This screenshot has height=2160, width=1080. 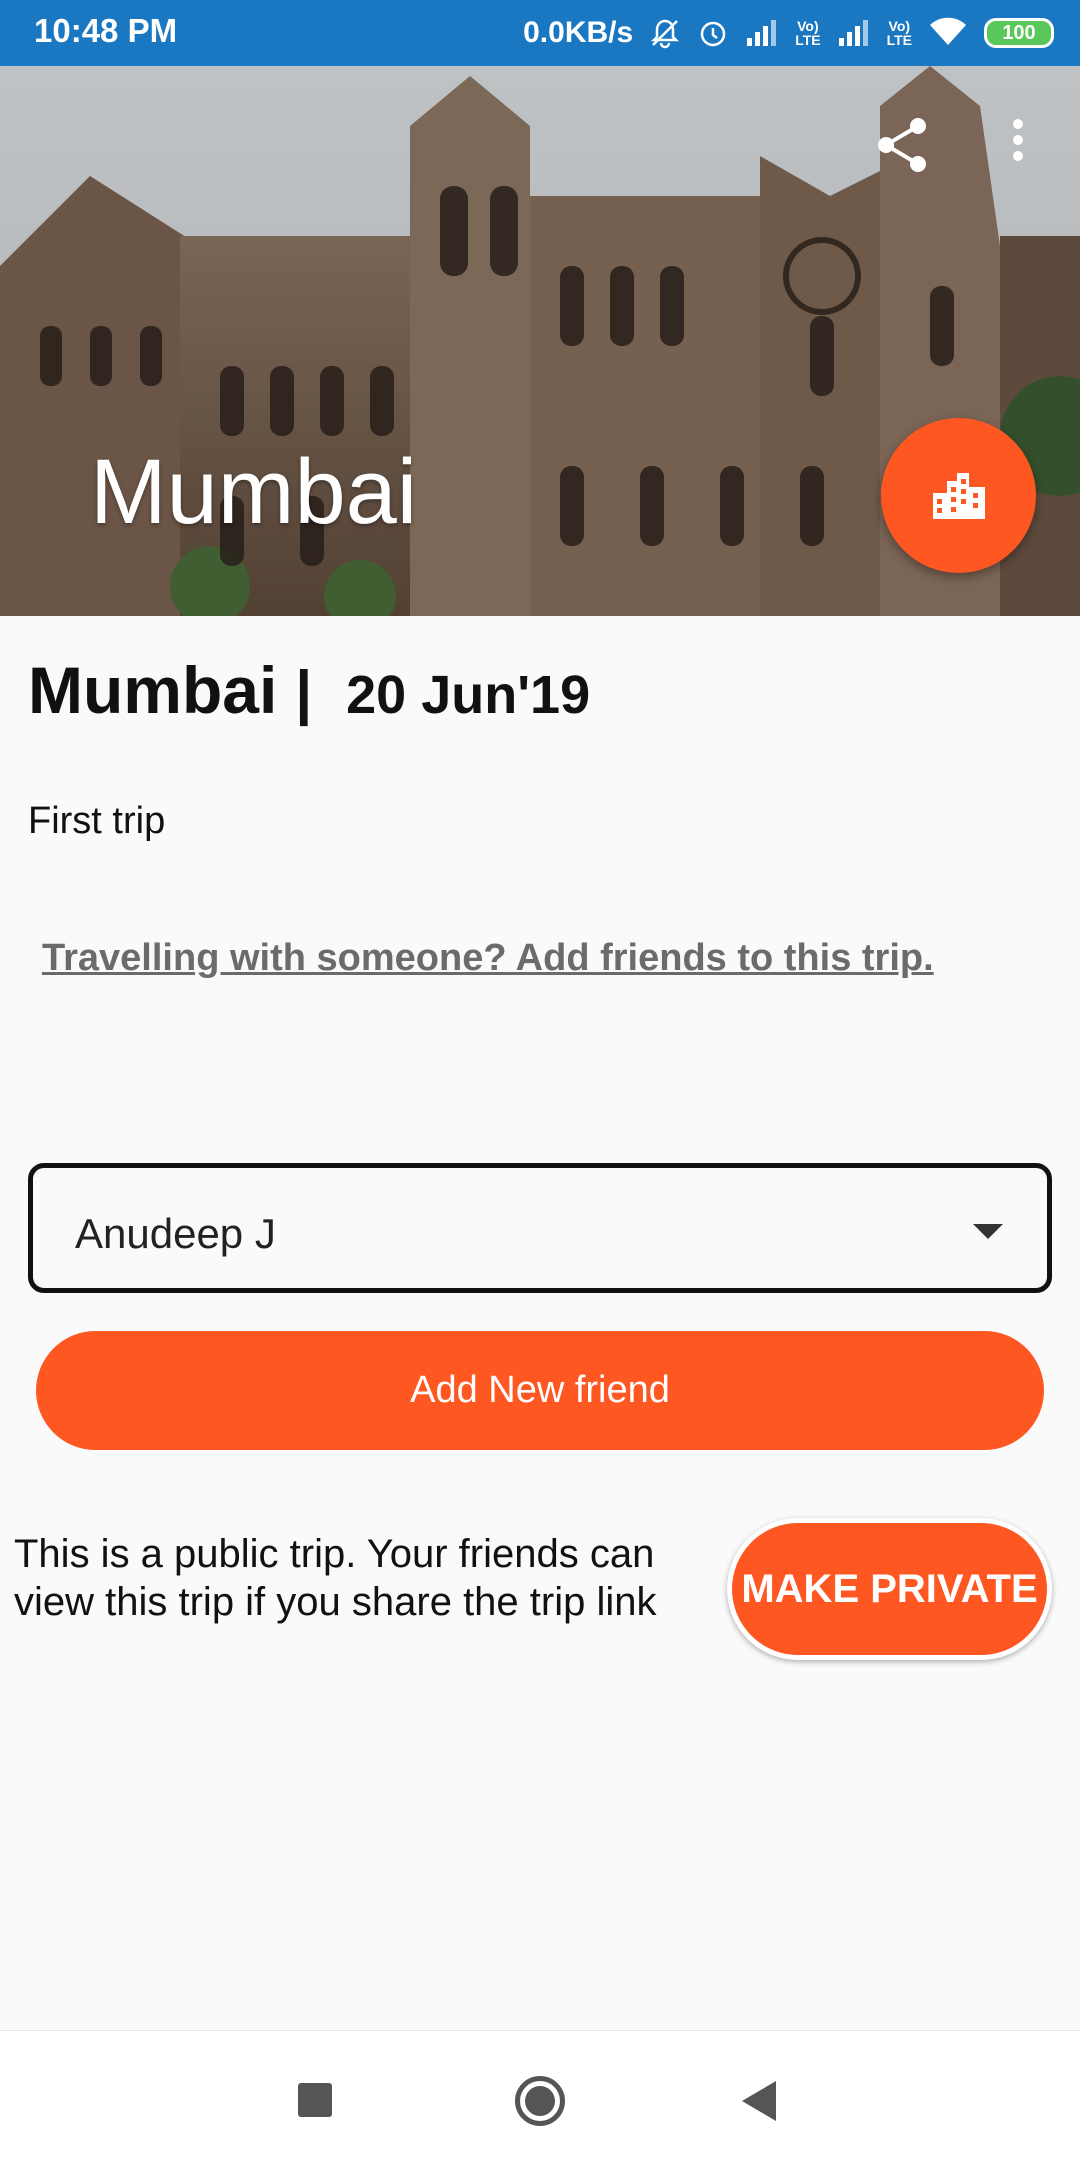 I want to click on status-time: 10:48 PM, so click(x=106, y=30).